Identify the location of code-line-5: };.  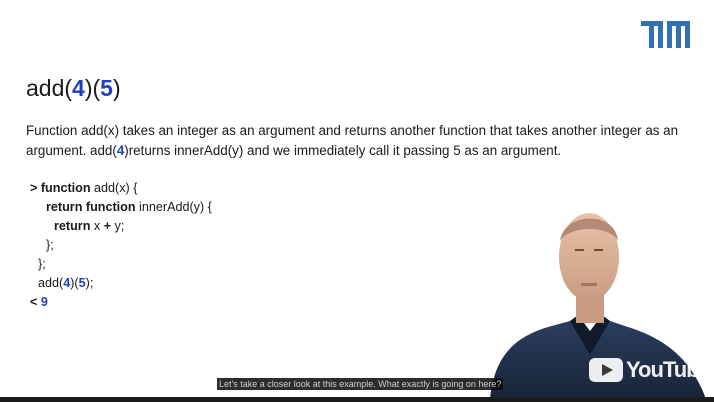
(121, 264).